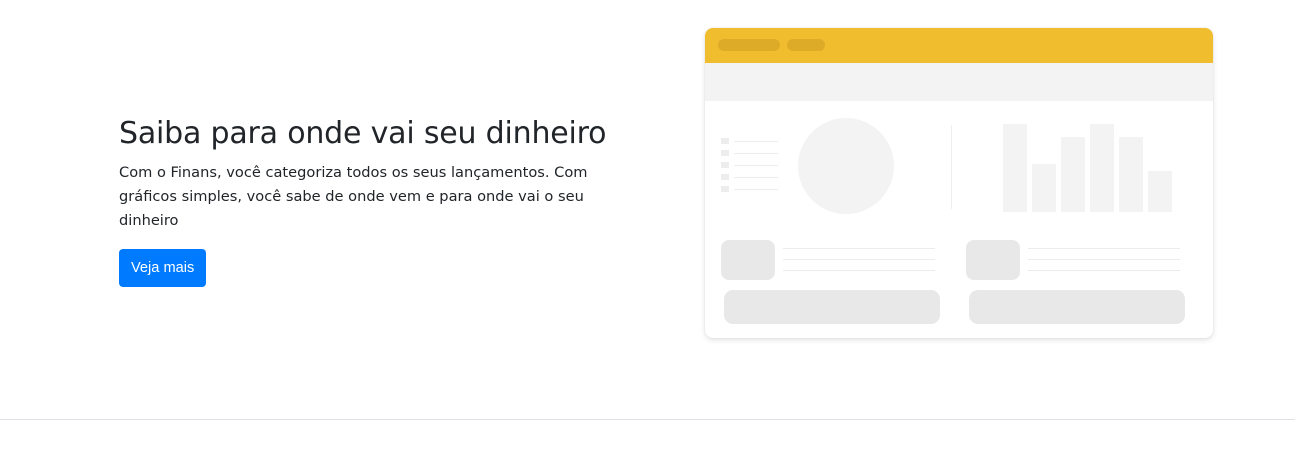  I want to click on illustration-divider, so click(951, 167).